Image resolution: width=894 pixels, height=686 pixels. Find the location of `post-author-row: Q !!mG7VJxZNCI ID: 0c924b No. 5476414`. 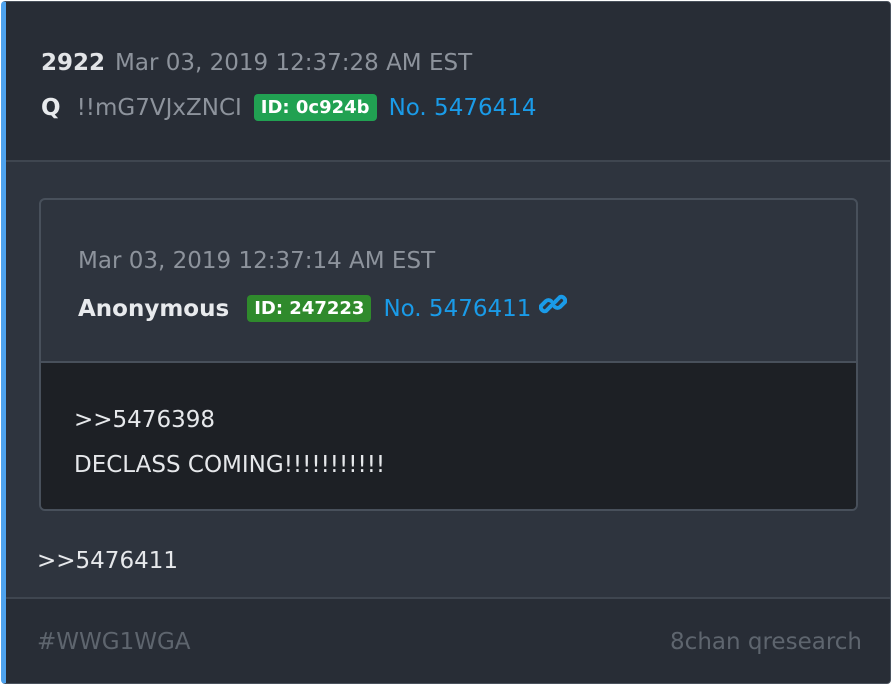

post-author-row: Q !!mG7VJxZNCI ID: 0c924b No. 5476414 is located at coordinates (289, 108).